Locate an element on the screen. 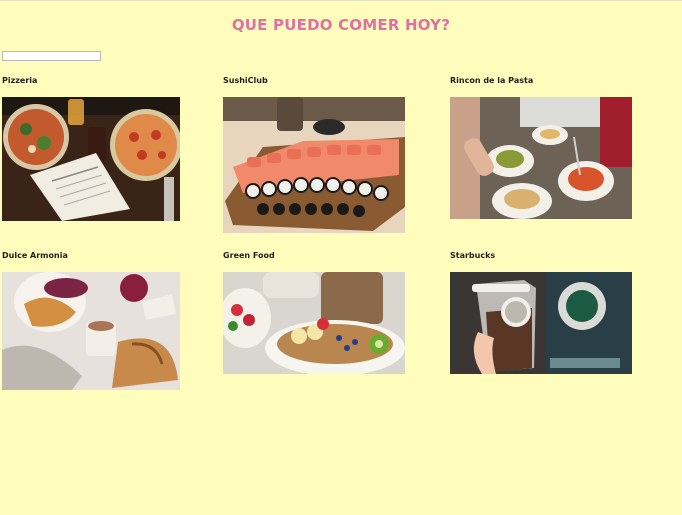 This screenshot has width=682, height=515. fruit-granola-bowl-photo is located at coordinates (314, 323).